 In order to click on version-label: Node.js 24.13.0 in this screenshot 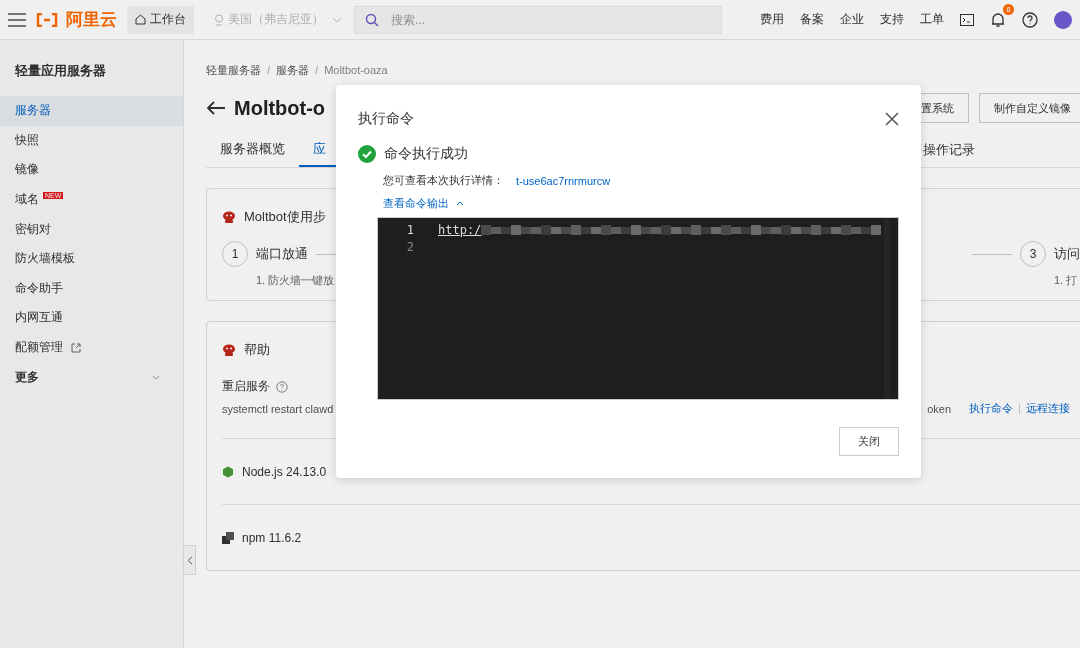, I will do `click(284, 471)`.